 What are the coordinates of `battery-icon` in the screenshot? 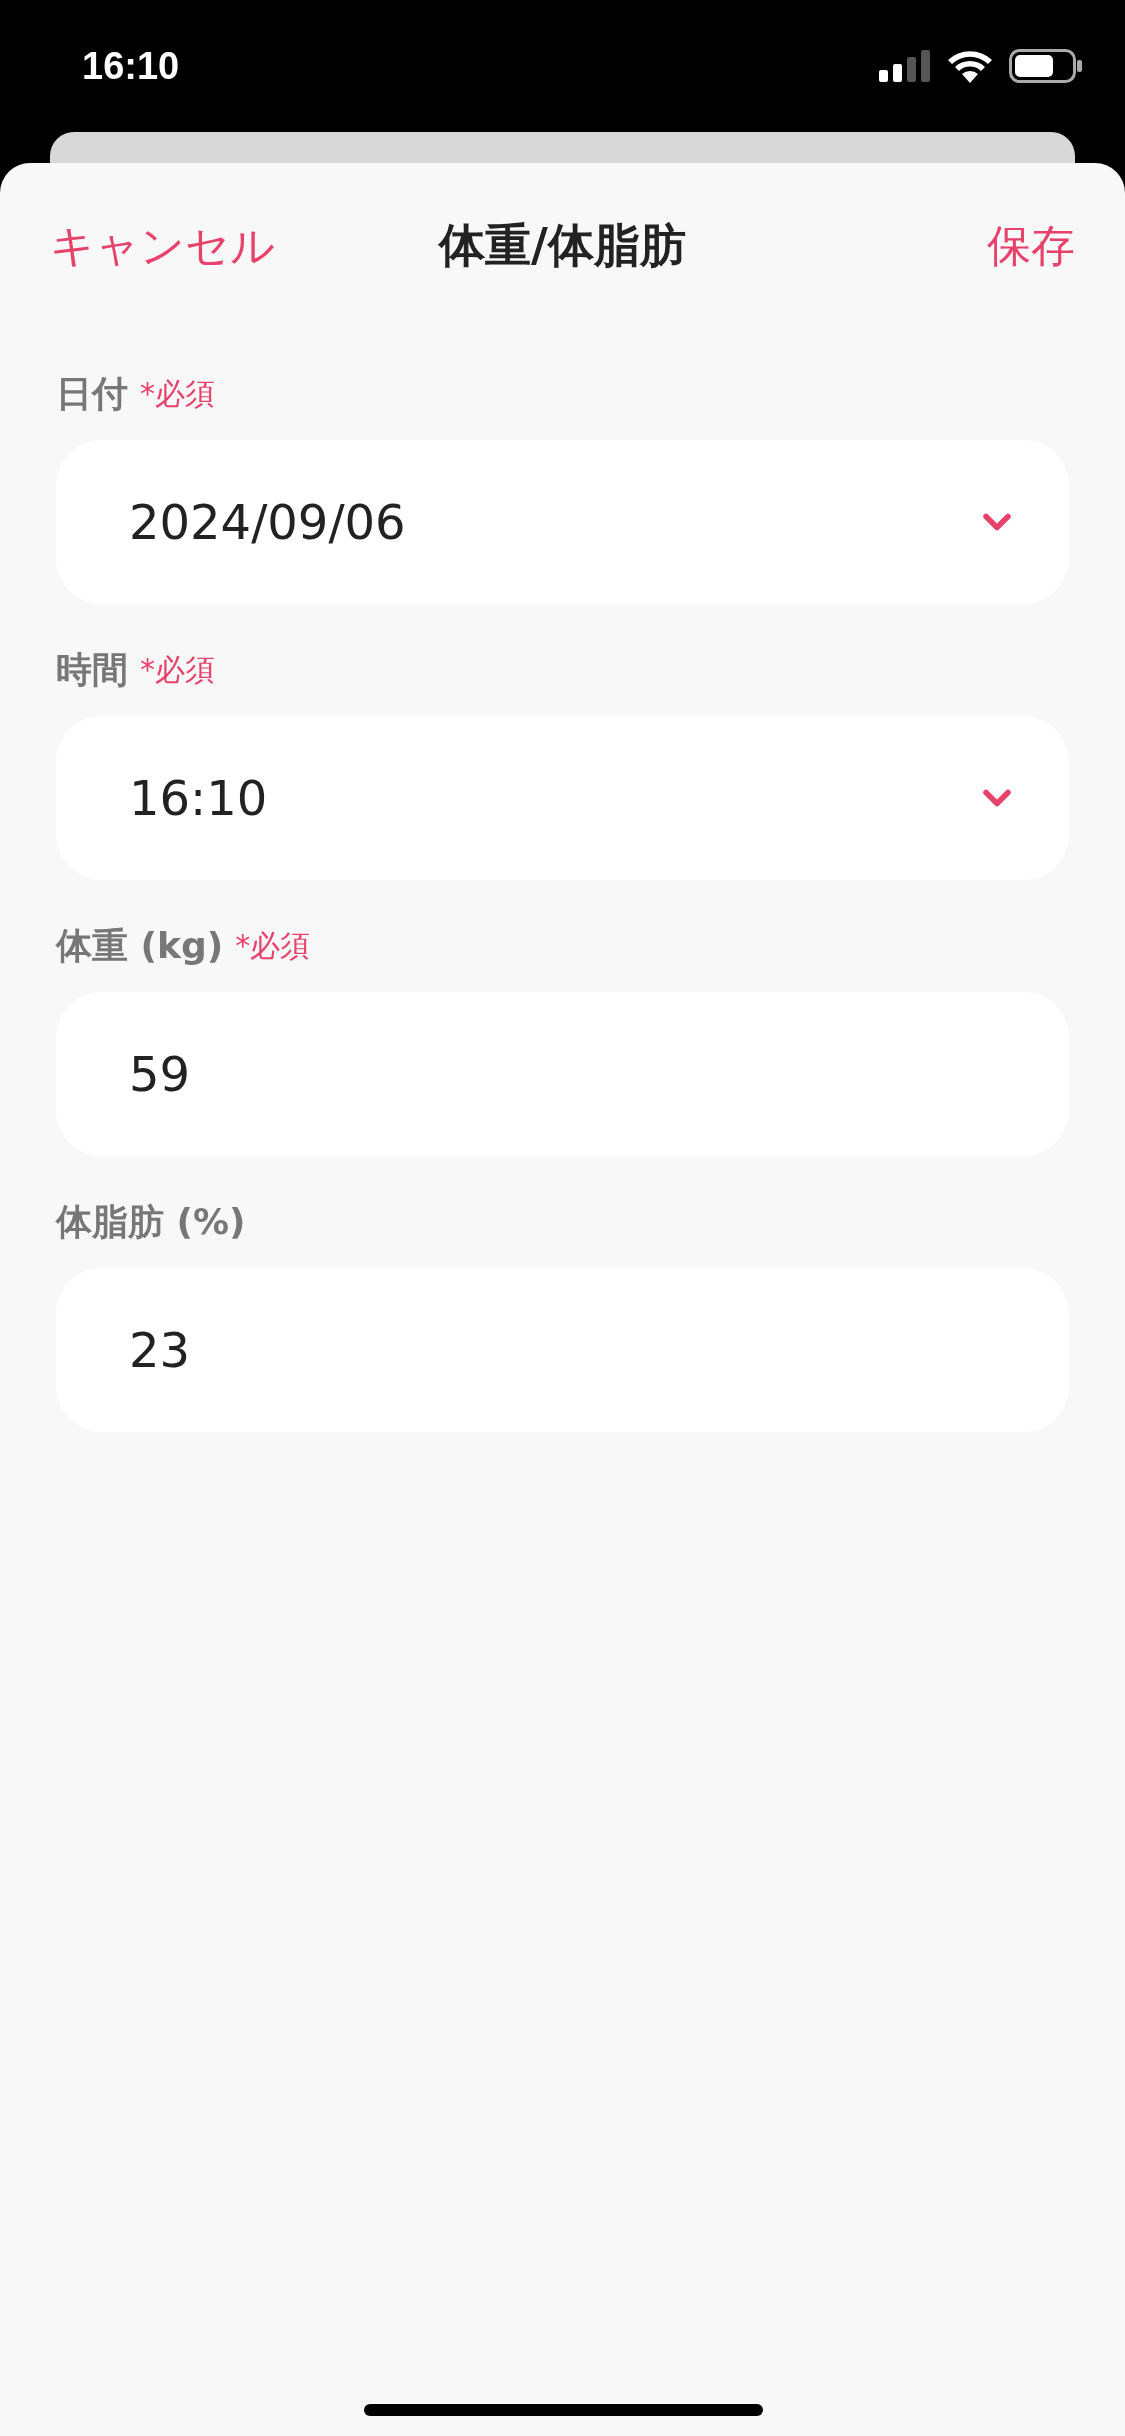 It's located at (1046, 66).